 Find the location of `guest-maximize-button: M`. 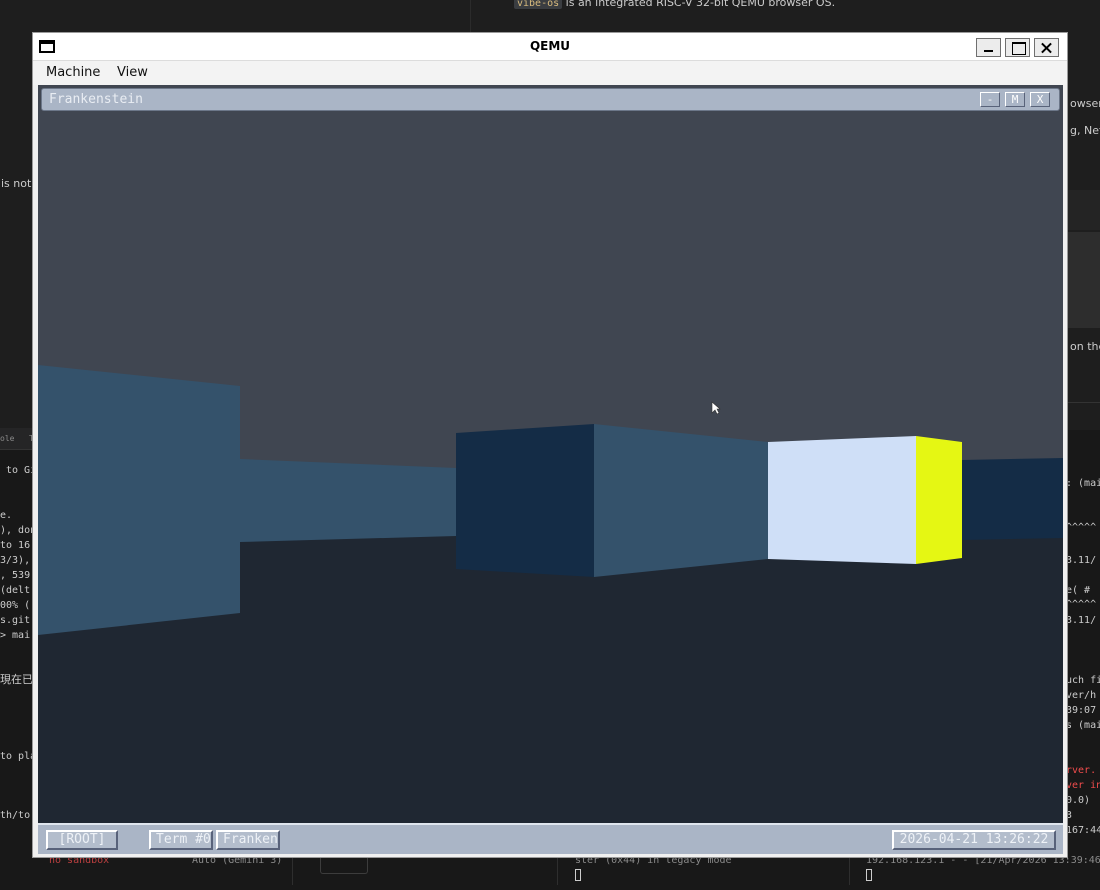

guest-maximize-button: M is located at coordinates (1015, 99).